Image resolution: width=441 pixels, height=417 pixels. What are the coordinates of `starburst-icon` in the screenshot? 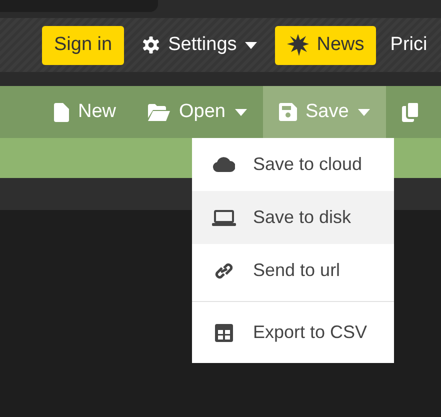 It's located at (297, 45).